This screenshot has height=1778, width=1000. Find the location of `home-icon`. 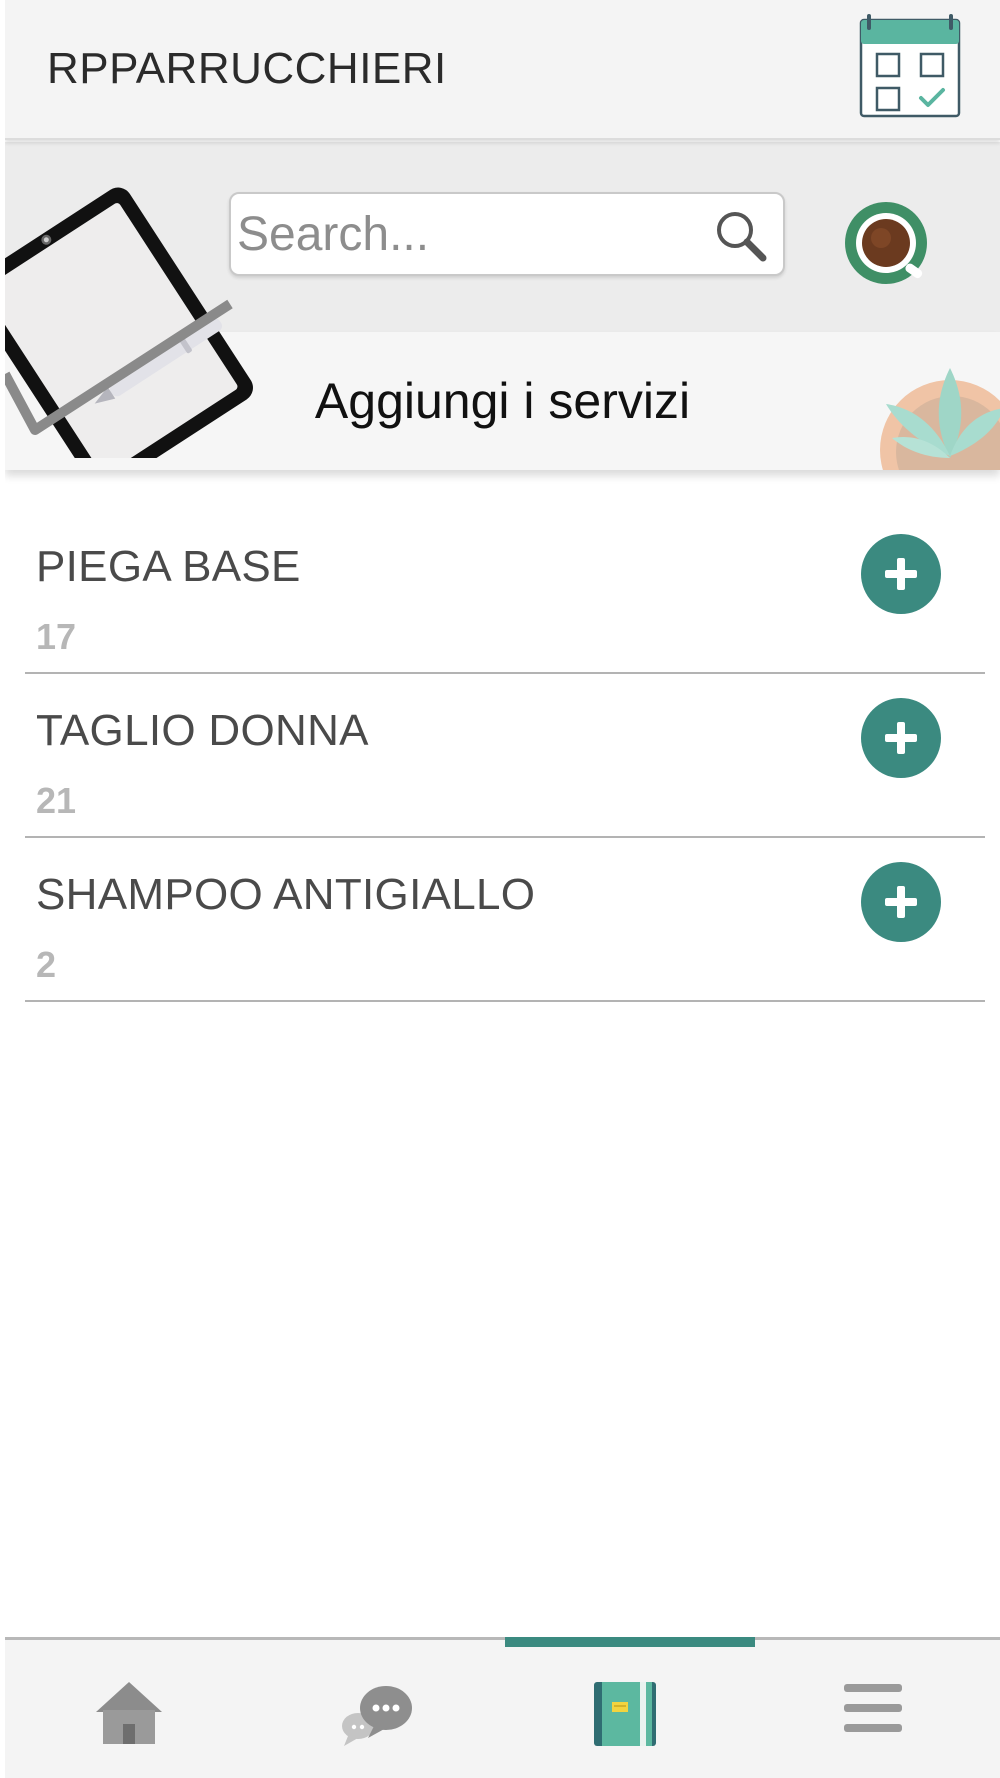

home-icon is located at coordinates (129, 1713).